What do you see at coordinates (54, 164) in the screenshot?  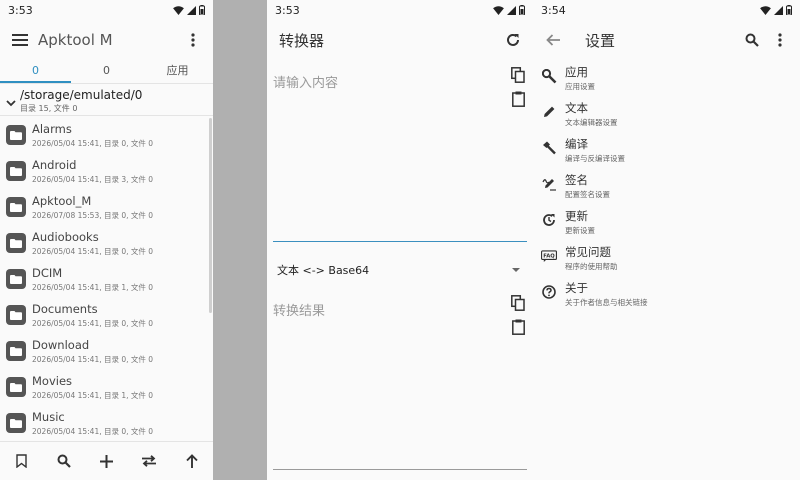 I see `file-name: Android` at bounding box center [54, 164].